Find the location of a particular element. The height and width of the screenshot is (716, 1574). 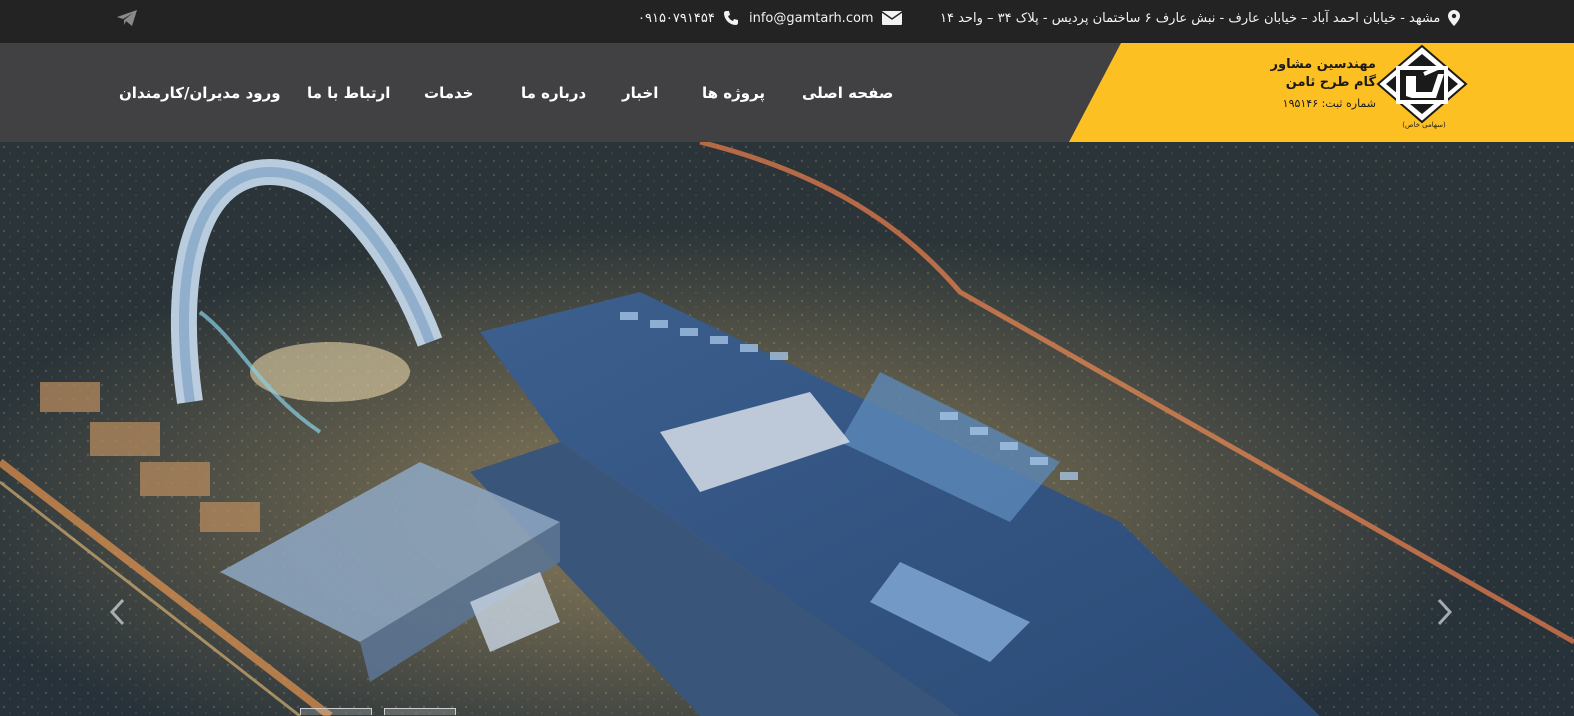

chevron-left-icon is located at coordinates (117, 612).